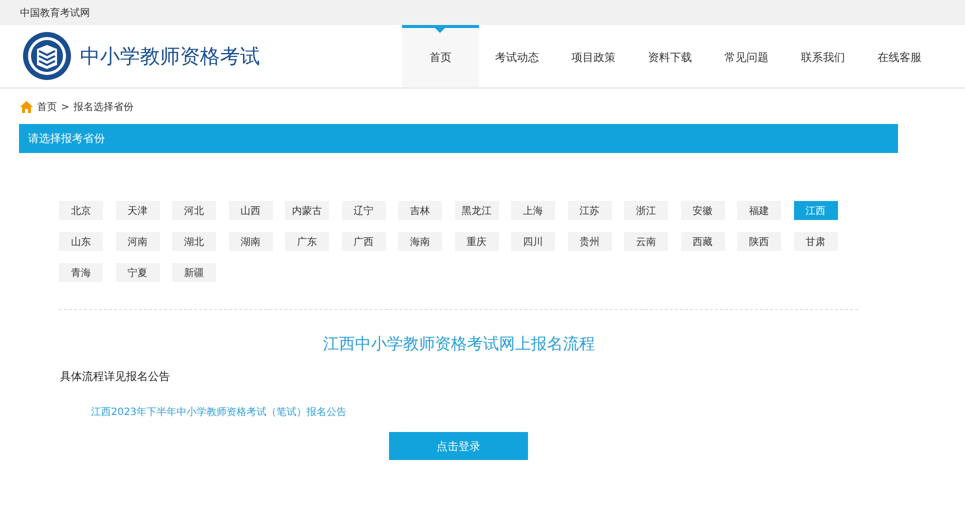 The width and height of the screenshot is (965, 520). I want to click on logo-icon, so click(47, 56).